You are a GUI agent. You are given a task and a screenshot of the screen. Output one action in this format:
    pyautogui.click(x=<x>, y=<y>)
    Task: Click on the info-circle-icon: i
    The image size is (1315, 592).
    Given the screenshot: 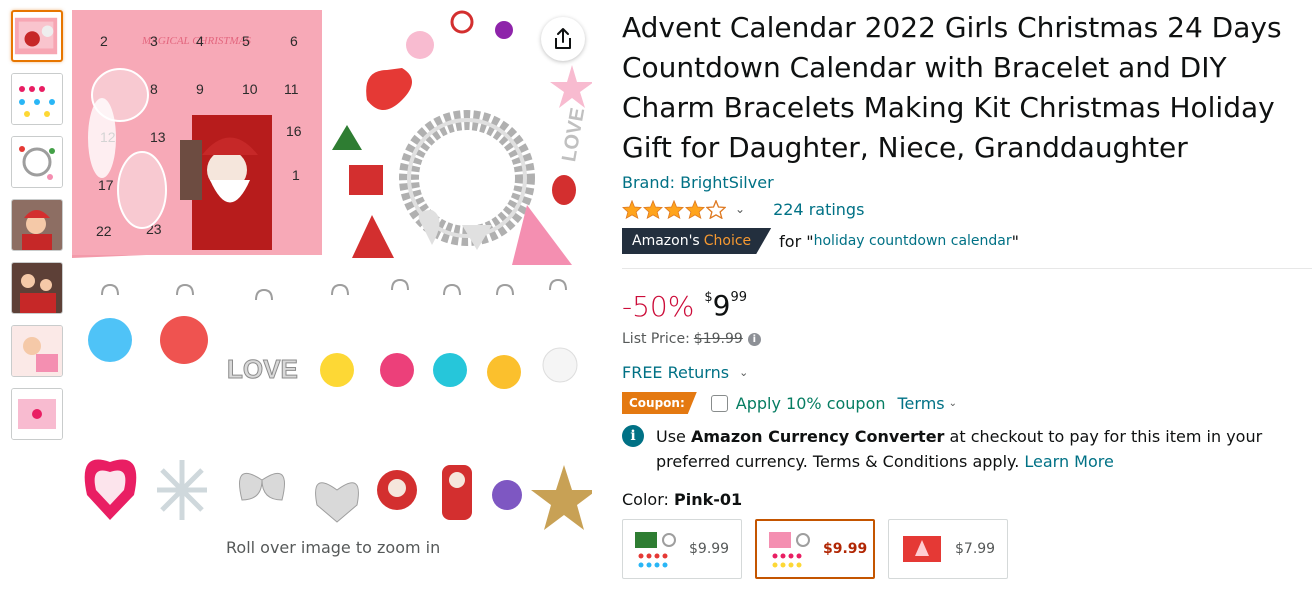 What is the action you would take?
    pyautogui.click(x=633, y=436)
    